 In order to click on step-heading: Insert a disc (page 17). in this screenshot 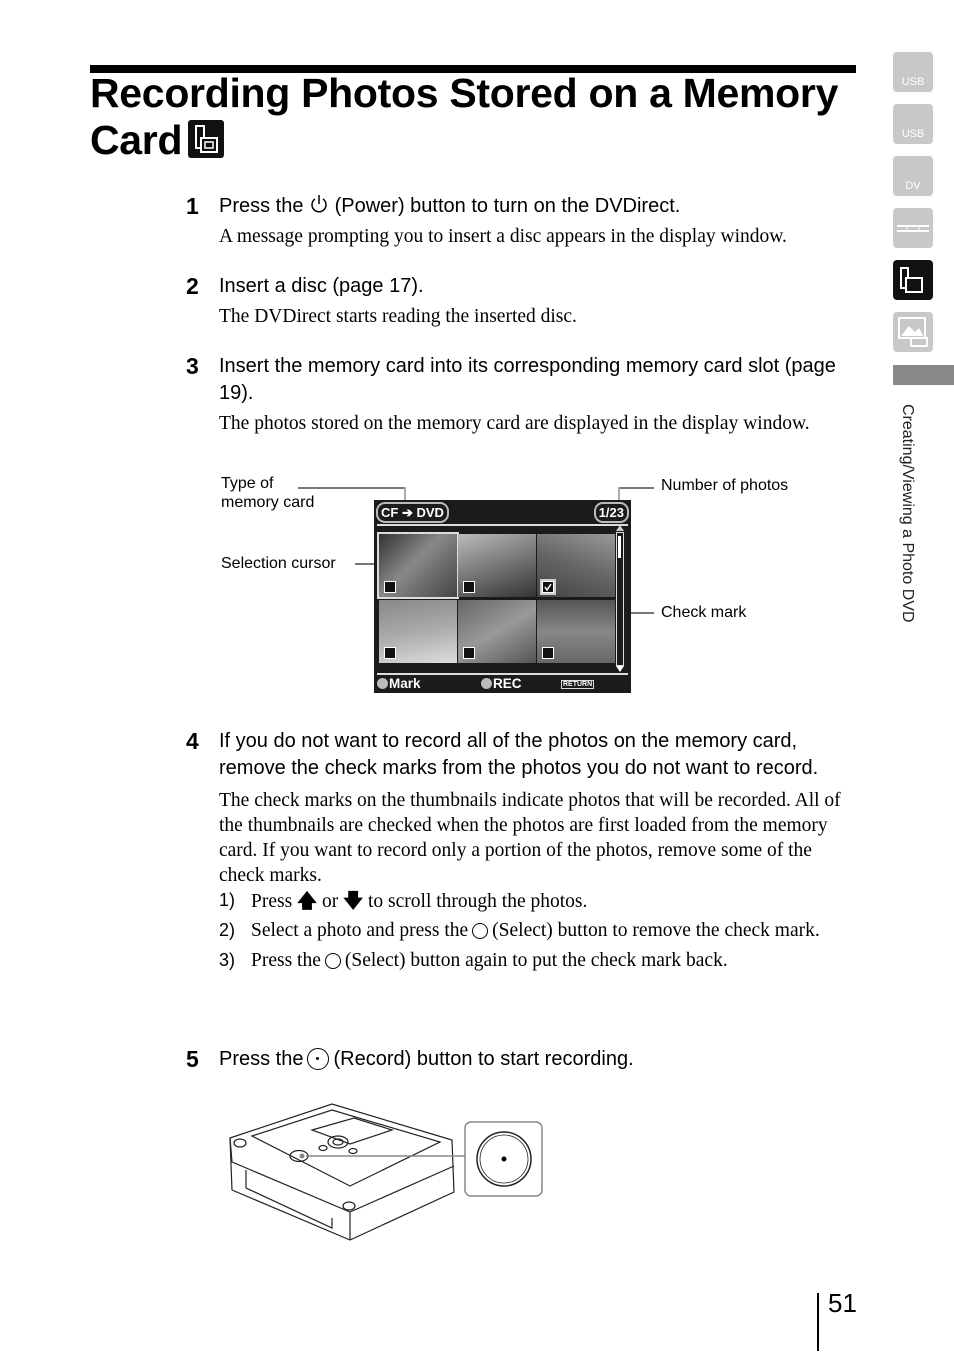, I will do `click(321, 286)`.